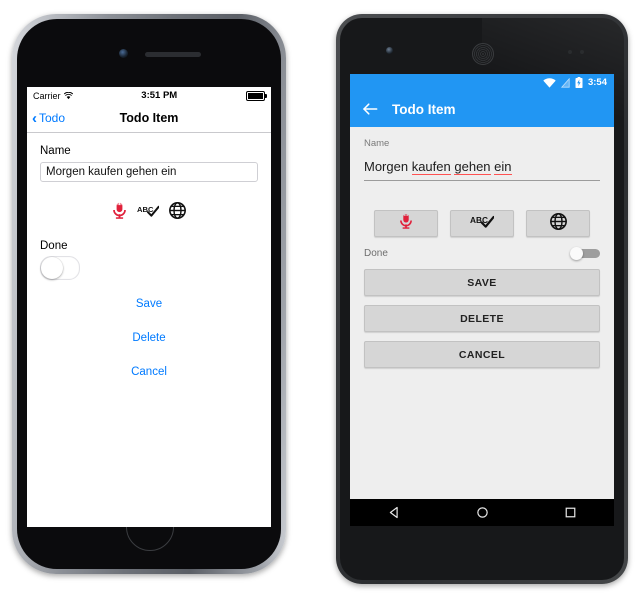  I want to click on cancel-button: CANCEL, so click(482, 354).